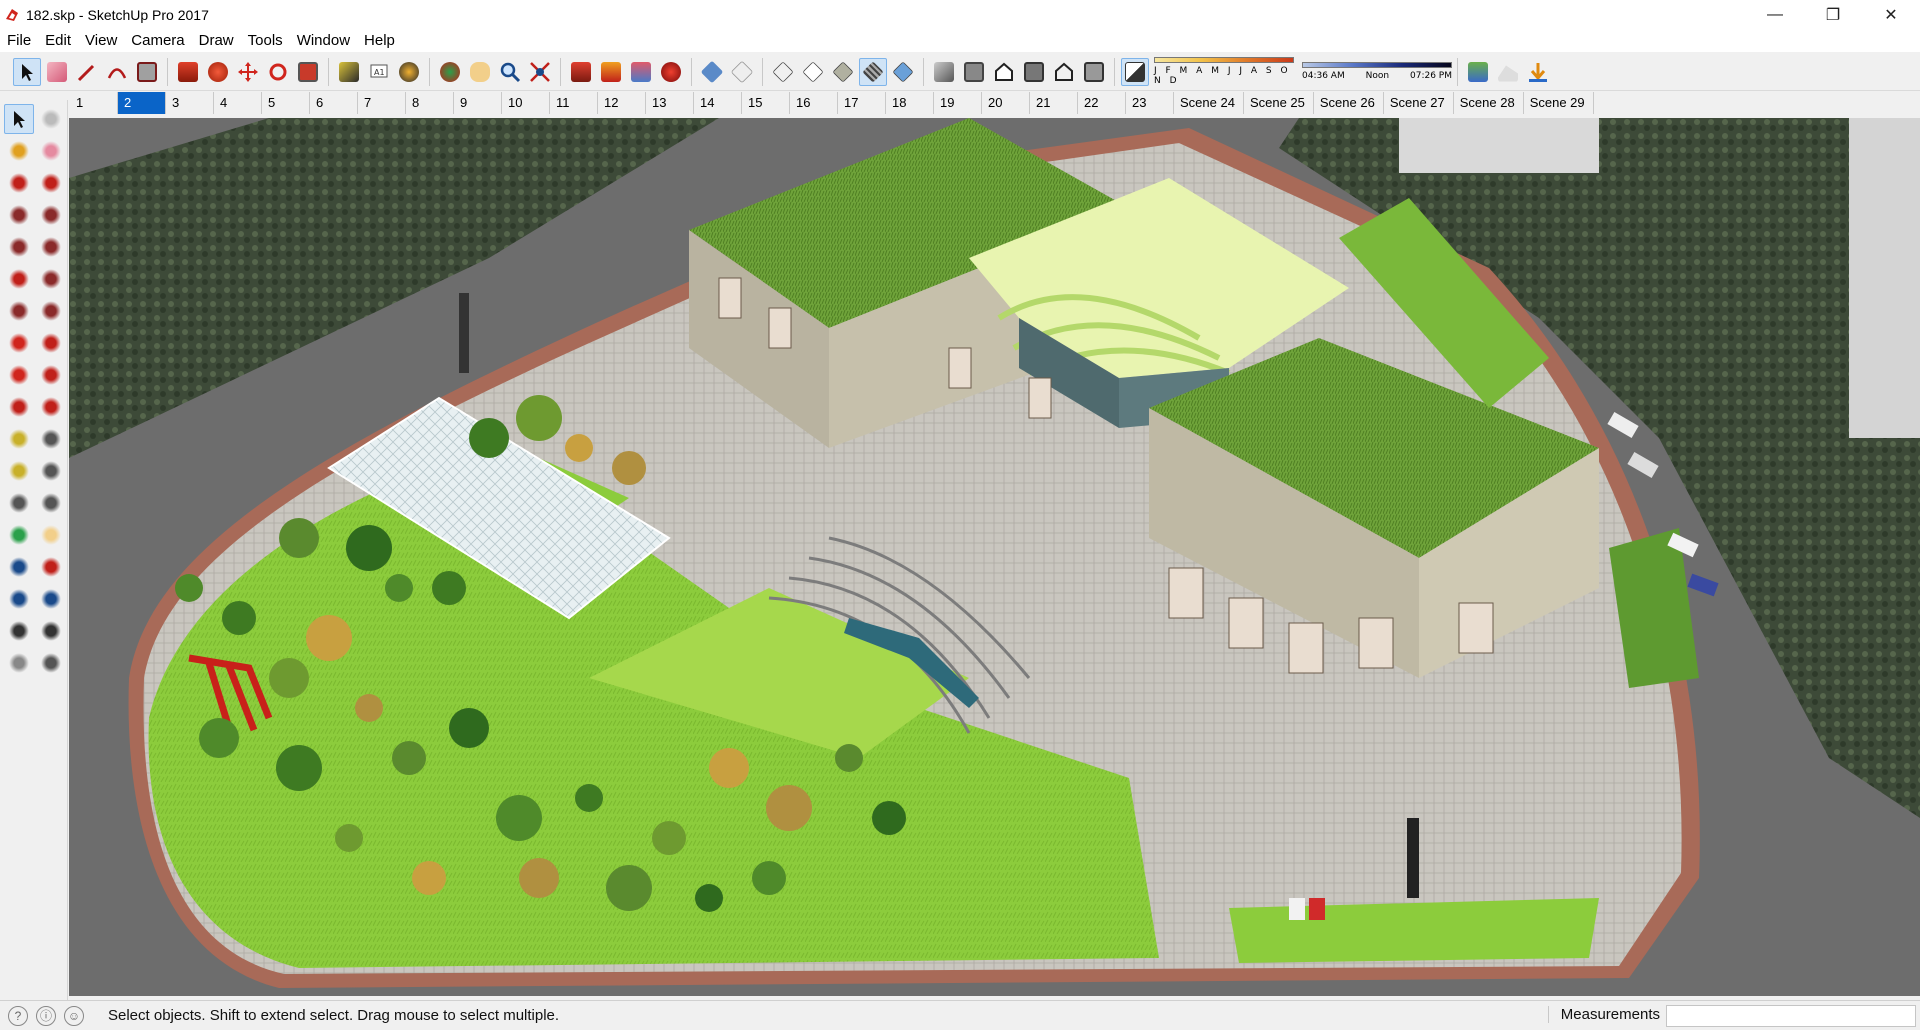 This screenshot has height=1030, width=1920. Describe the element at coordinates (19, 247) in the screenshot. I see `circle-tool-button` at that location.